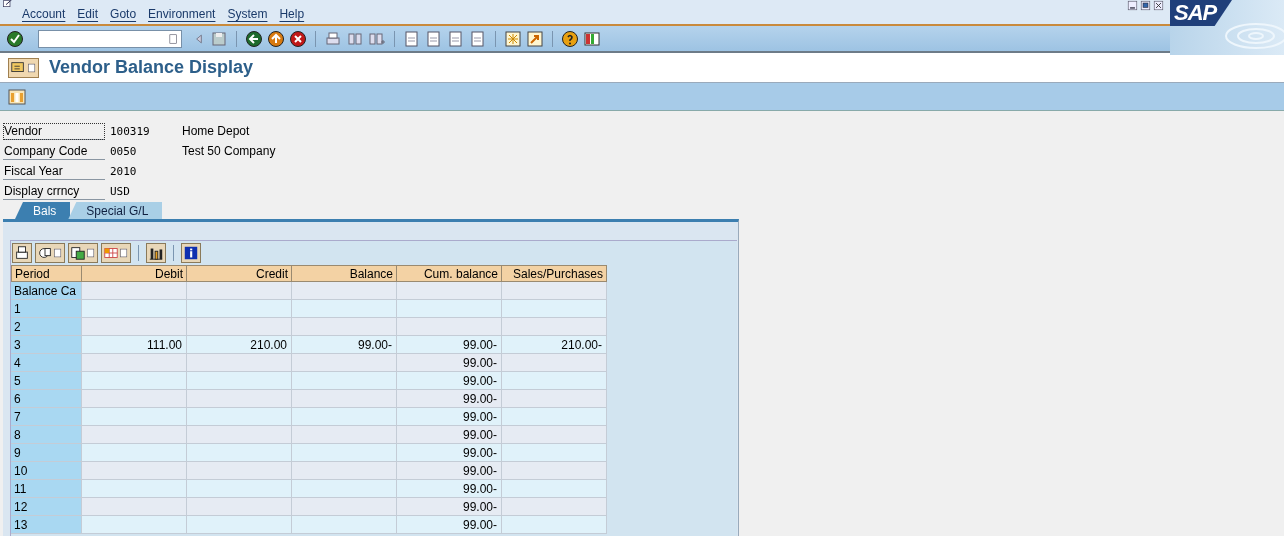 The height and width of the screenshot is (536, 1284). Describe the element at coordinates (46, 291) in the screenshot. I see `period-cell: Balance Ca` at that location.